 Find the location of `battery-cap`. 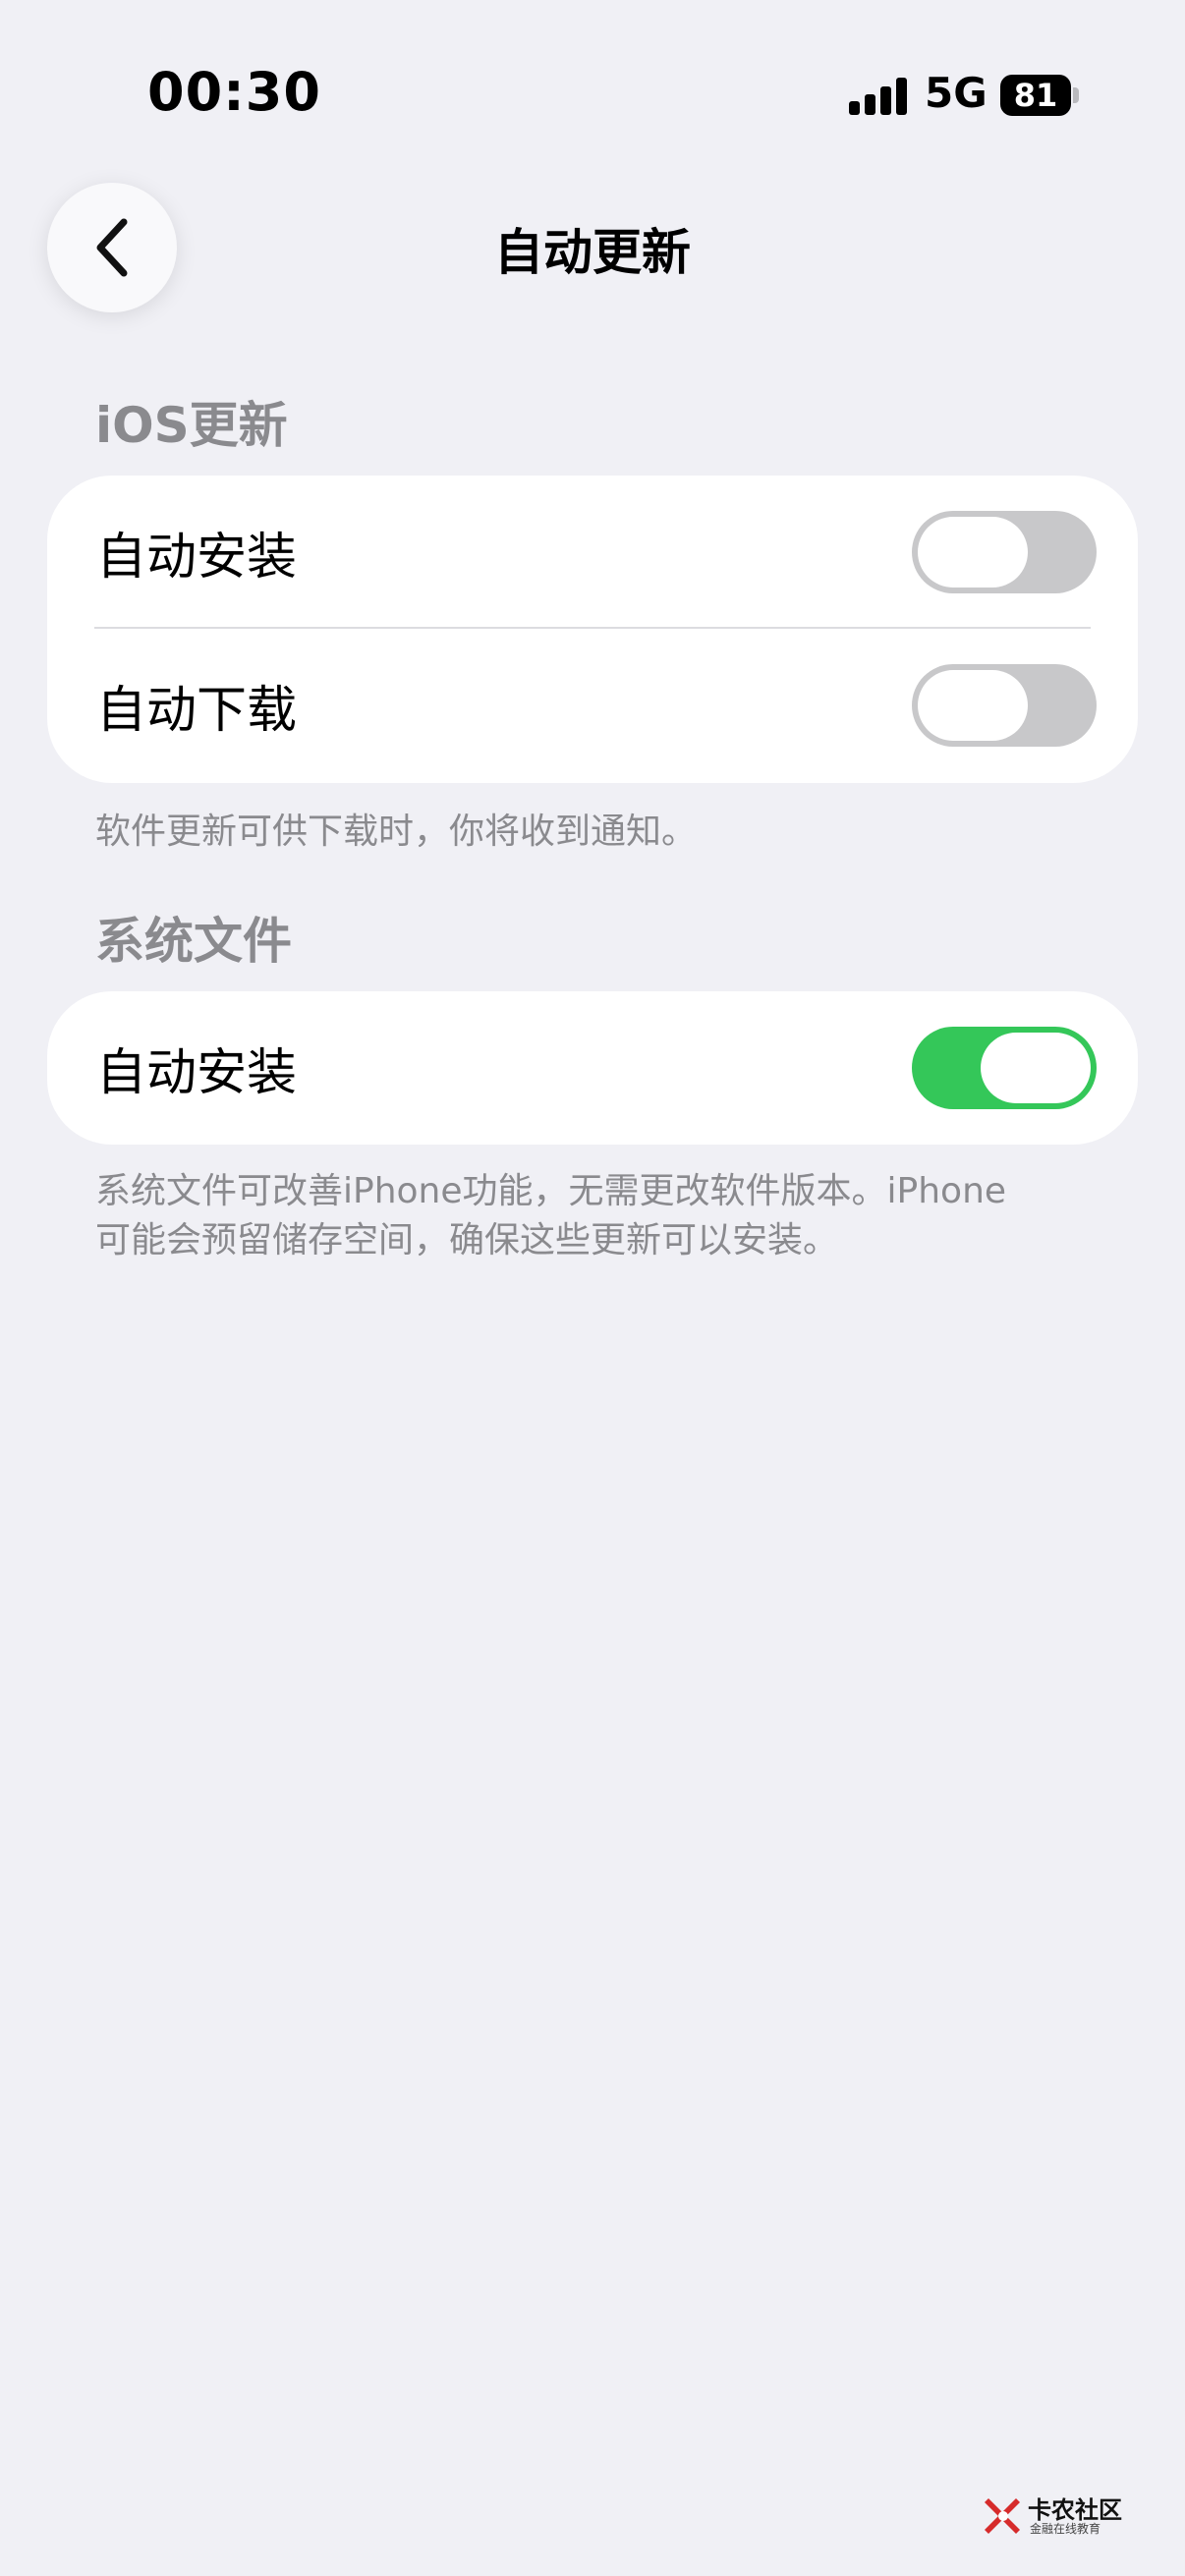

battery-cap is located at coordinates (1076, 95).